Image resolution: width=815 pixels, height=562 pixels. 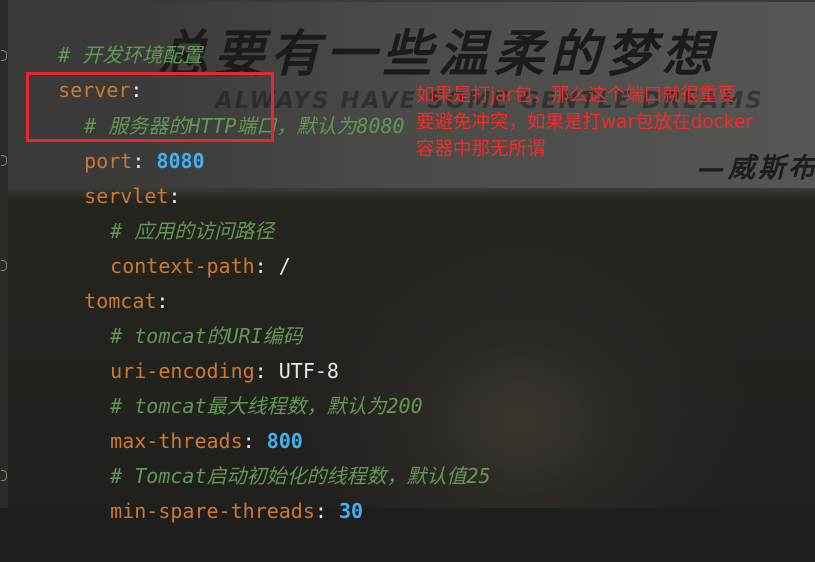 I want to click on code-line: context-path: /, so click(x=176, y=246).